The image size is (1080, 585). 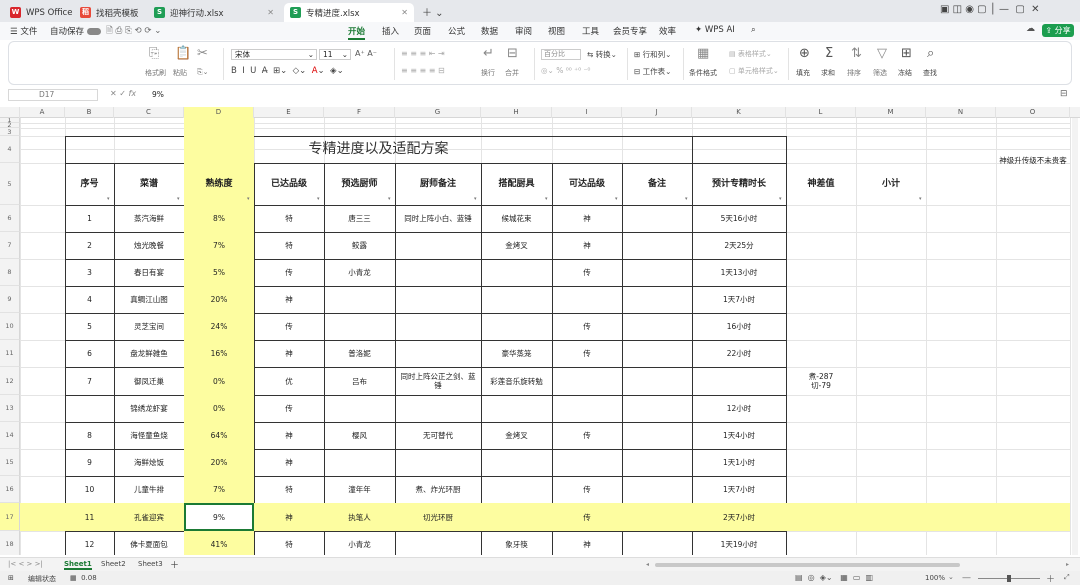 What do you see at coordinates (10, 218) in the screenshot?
I see `row-header-6: 6` at bounding box center [10, 218].